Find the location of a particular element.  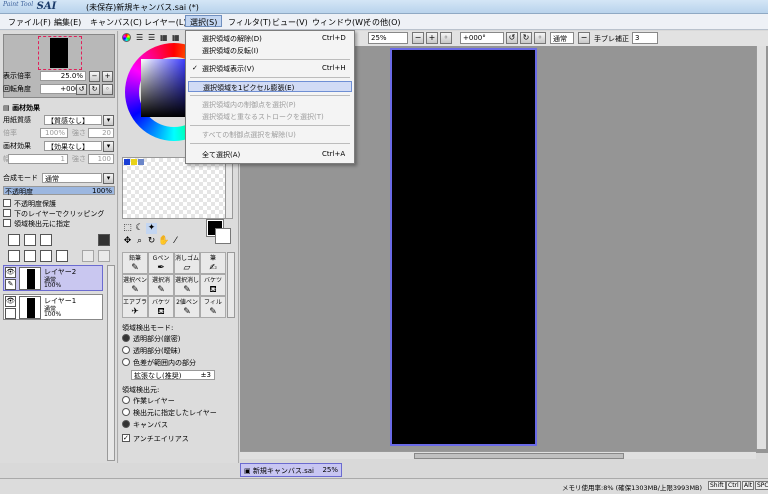

nav-zoom-out-button: − is located at coordinates (94, 76).